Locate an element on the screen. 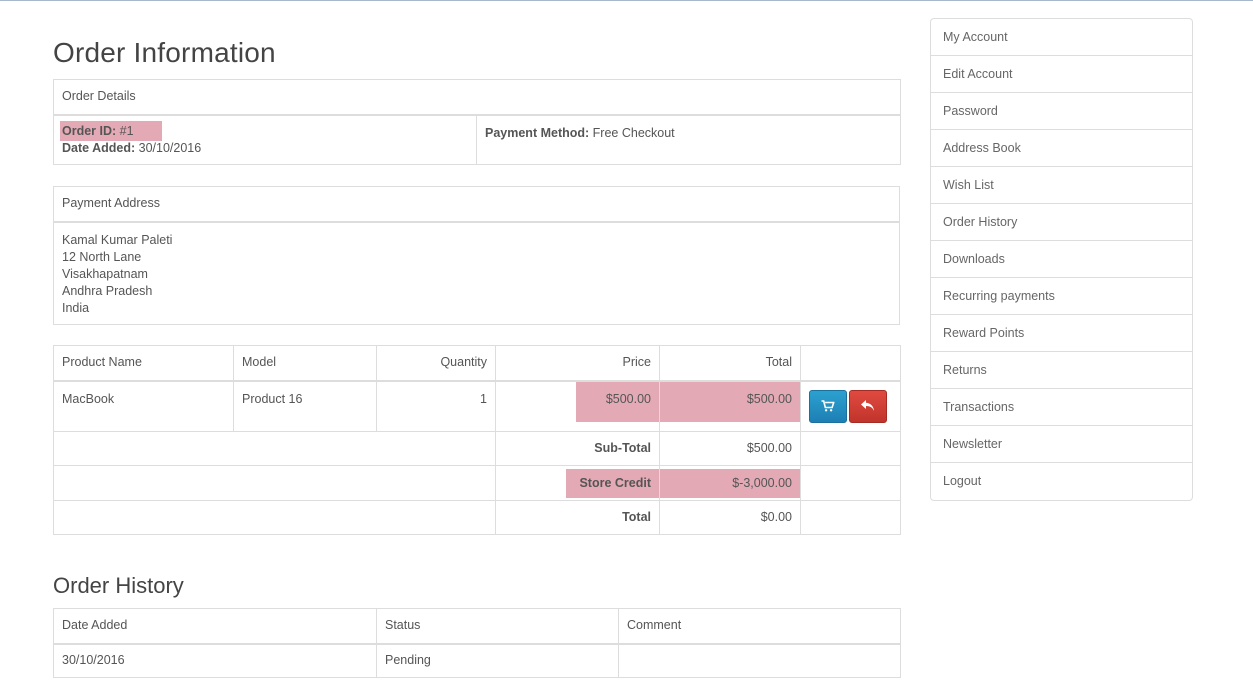 This screenshot has height=691, width=1253. product-price: $500.00 is located at coordinates (617, 401).